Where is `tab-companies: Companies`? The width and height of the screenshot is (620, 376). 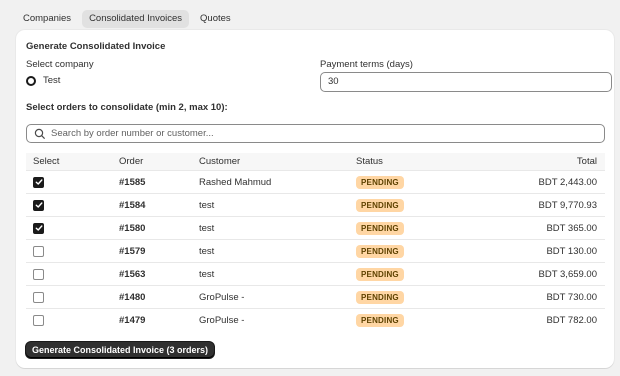 tab-companies: Companies is located at coordinates (47, 19).